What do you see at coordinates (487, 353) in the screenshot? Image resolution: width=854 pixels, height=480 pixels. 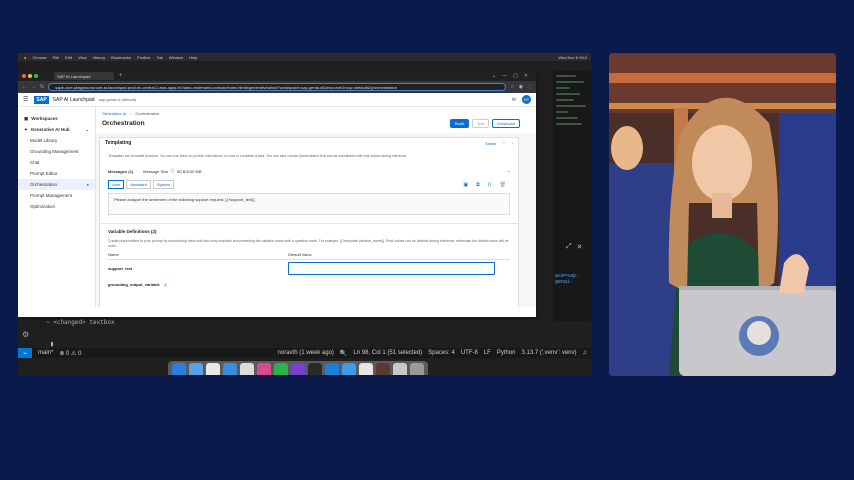 I see `eol-status: LF` at bounding box center [487, 353].